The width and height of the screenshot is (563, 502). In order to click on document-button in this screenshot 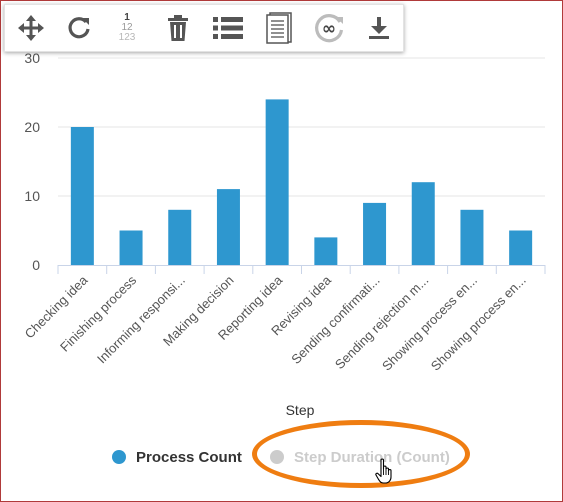, I will do `click(279, 28)`.